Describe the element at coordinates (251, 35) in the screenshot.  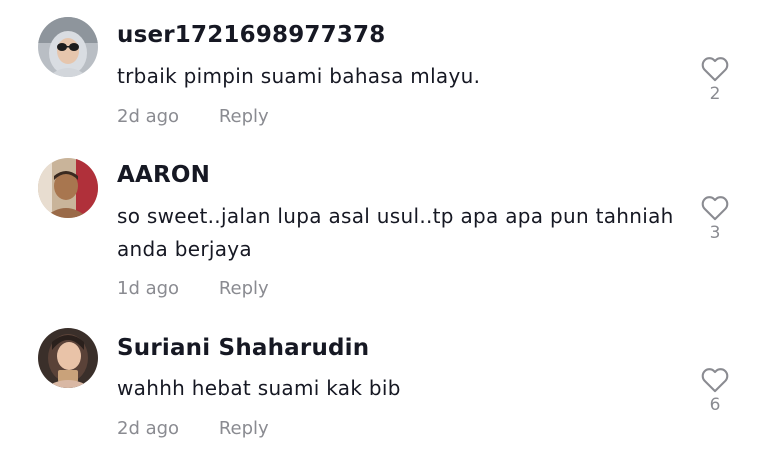
I see `comment-username: user1721698977378` at that location.